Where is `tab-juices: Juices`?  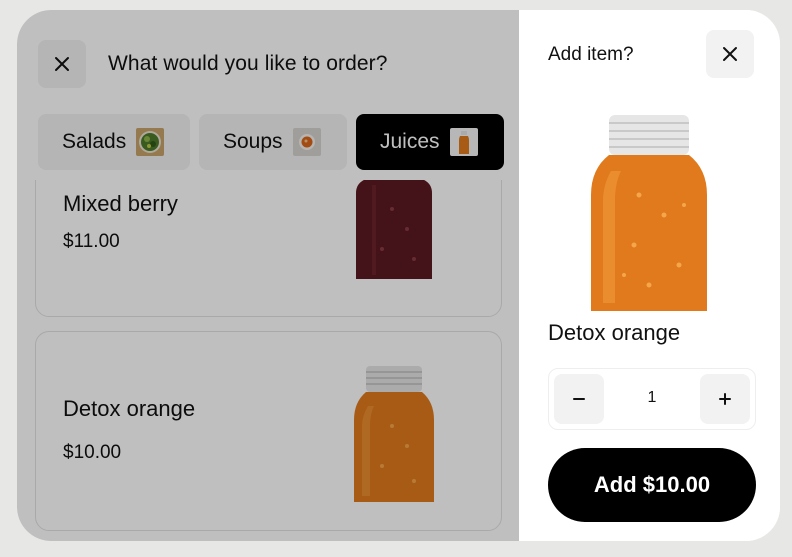
tab-juices: Juices is located at coordinates (430, 142).